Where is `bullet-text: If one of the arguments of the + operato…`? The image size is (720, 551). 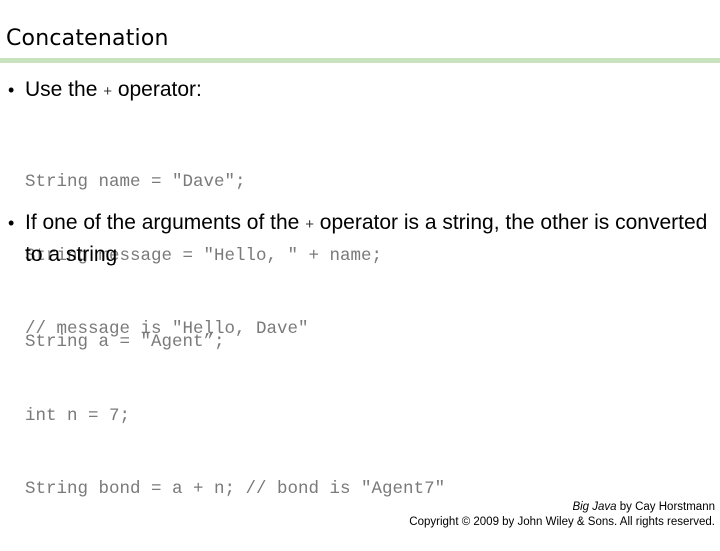
bullet-text: If one of the arguments of the + operato… is located at coordinates (366, 238).